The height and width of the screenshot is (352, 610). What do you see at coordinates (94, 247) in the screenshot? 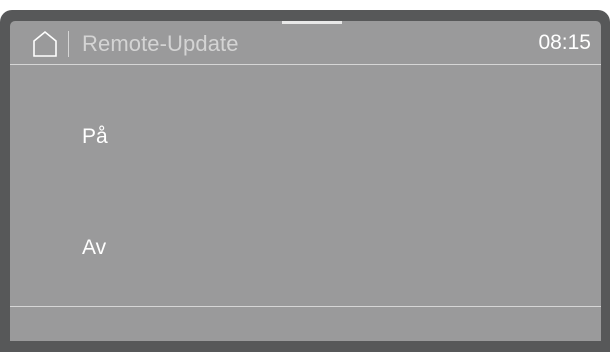
I see `option-off-label: Av` at bounding box center [94, 247].